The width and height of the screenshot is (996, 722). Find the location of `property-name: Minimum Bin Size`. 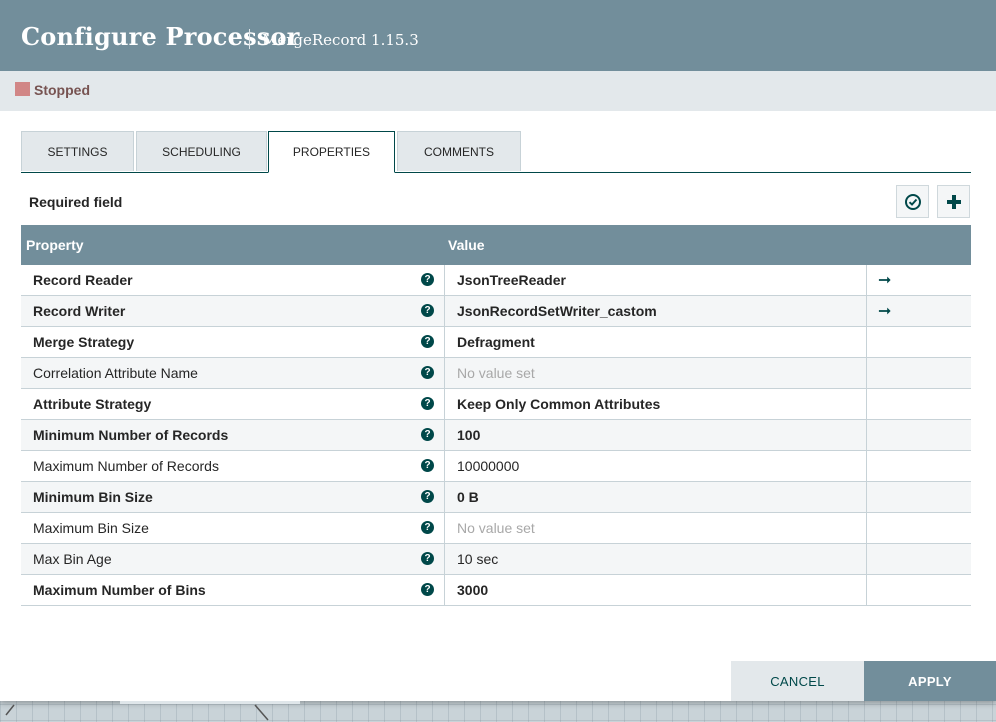

property-name: Minimum Bin Size is located at coordinates (93, 497).